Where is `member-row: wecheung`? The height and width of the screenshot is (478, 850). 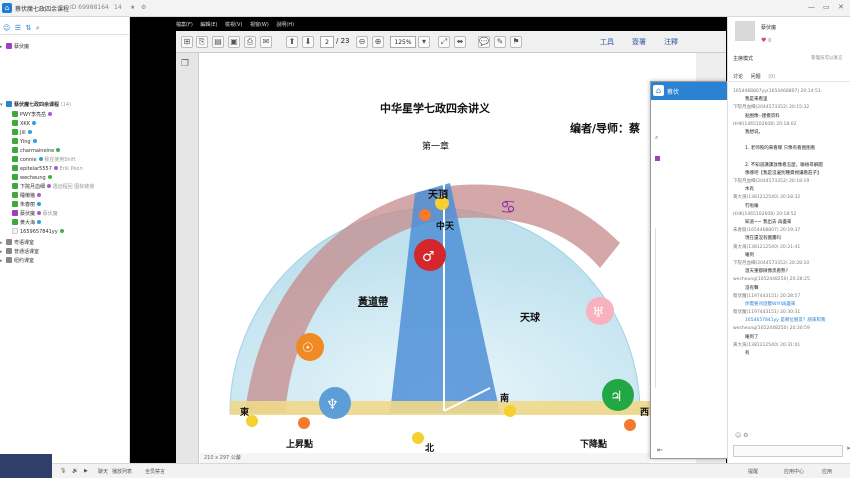
member-row: wecheung is located at coordinates (65, 178).